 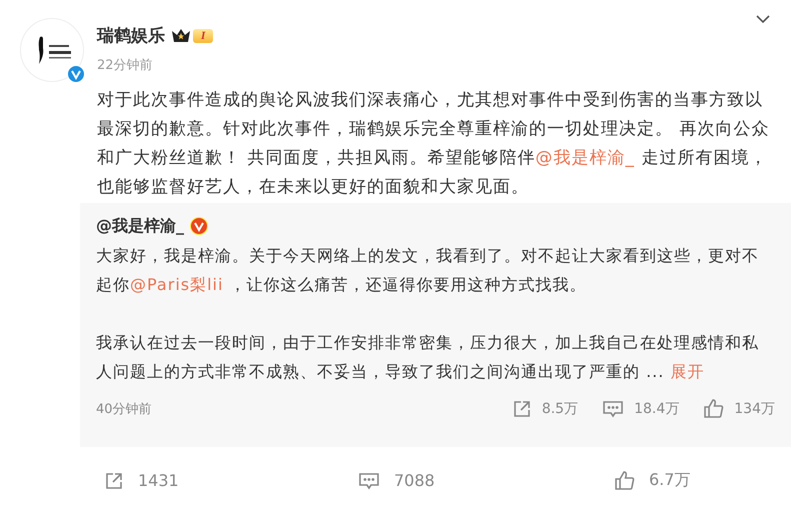 I want to click on comment-count: 7088, so click(x=414, y=480).